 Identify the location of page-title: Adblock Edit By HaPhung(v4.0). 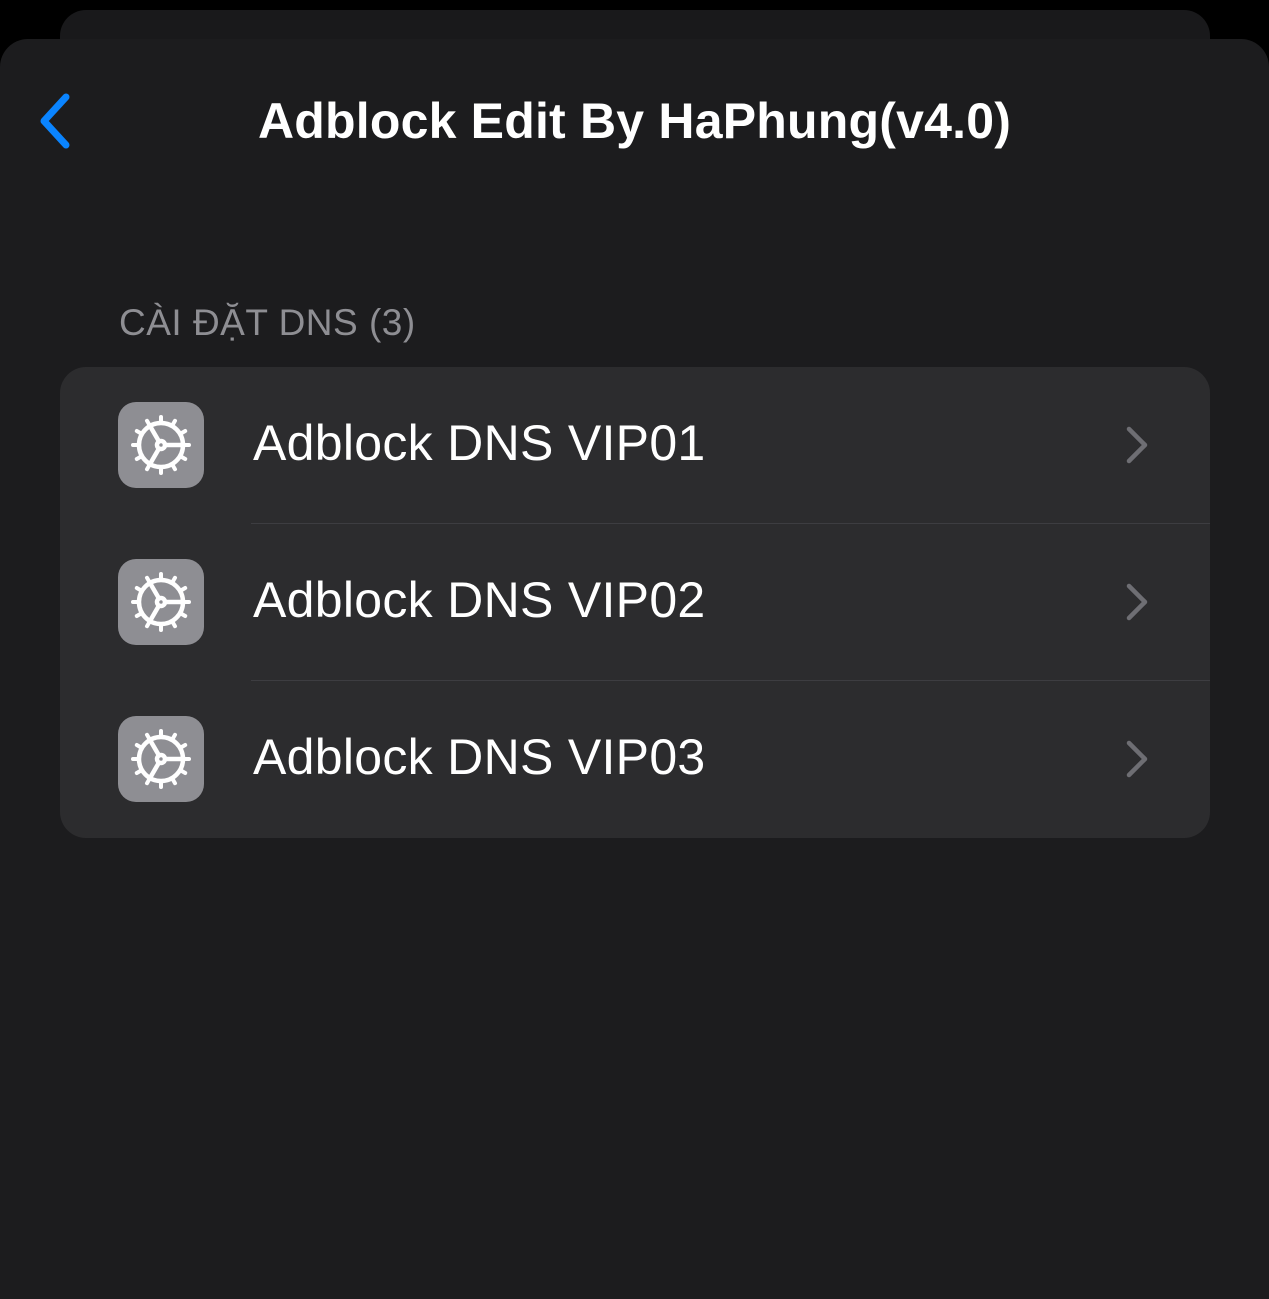
(634, 121).